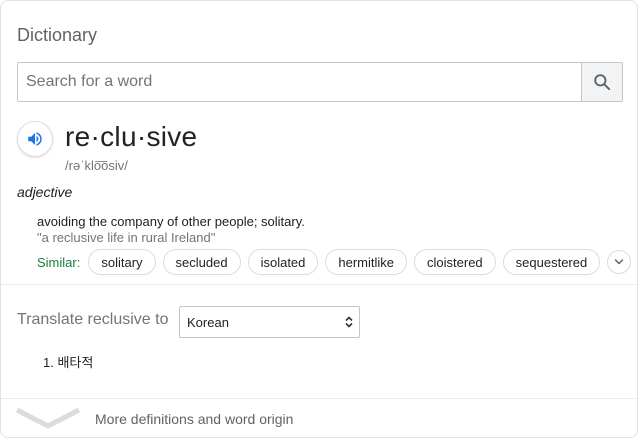 Image resolution: width=638 pixels, height=438 pixels. I want to click on part-of-speech: adjective, so click(45, 192).